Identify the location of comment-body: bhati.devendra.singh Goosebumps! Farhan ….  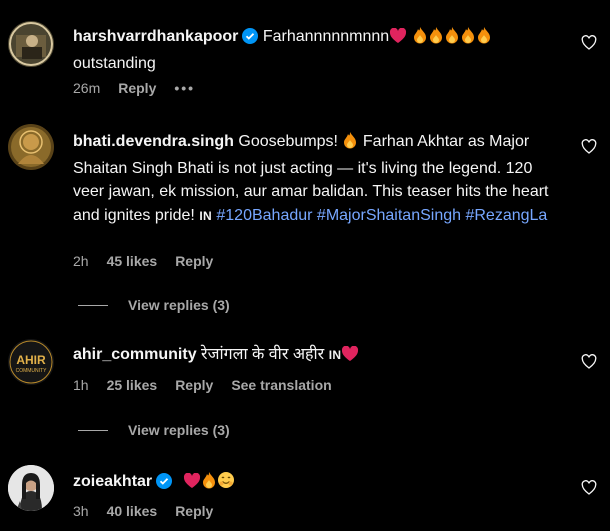
(318, 179).